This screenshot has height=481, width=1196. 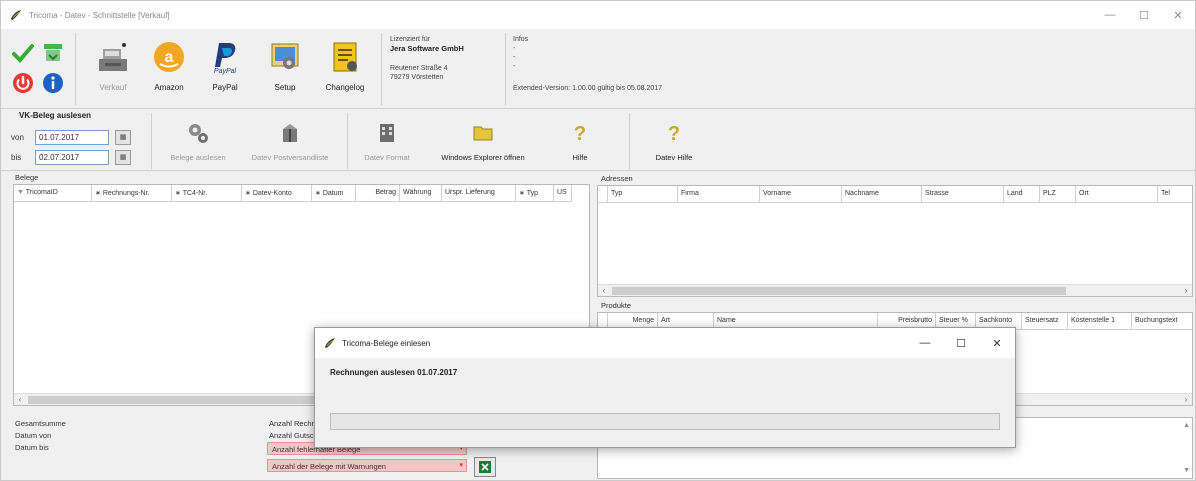 What do you see at coordinates (32, 447) in the screenshot?
I see `datum-bis-label: Datum bis` at bounding box center [32, 447].